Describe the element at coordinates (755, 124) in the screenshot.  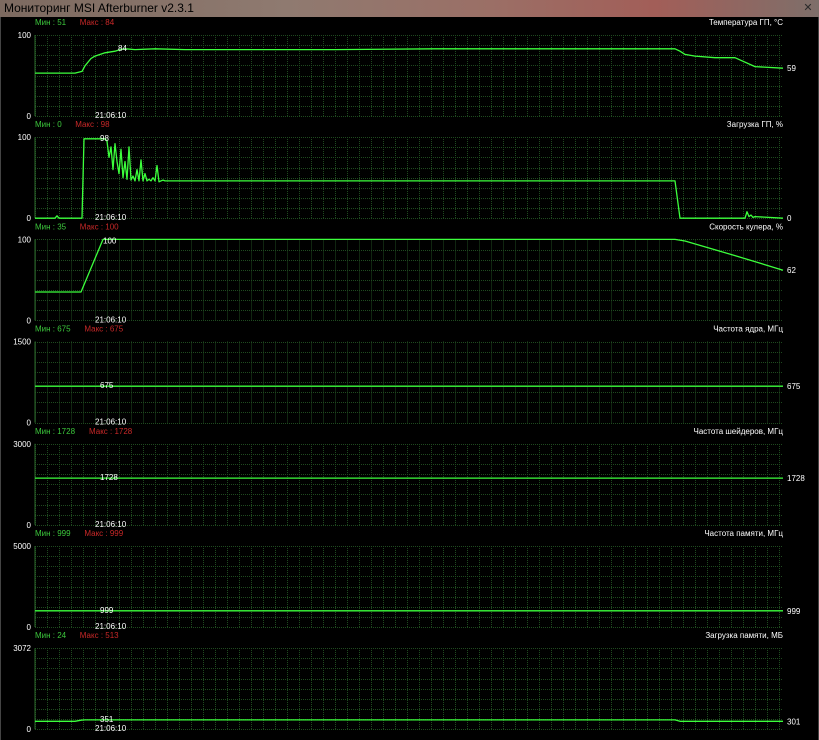
I see `graph-title: Загрузка ГП, %` at that location.